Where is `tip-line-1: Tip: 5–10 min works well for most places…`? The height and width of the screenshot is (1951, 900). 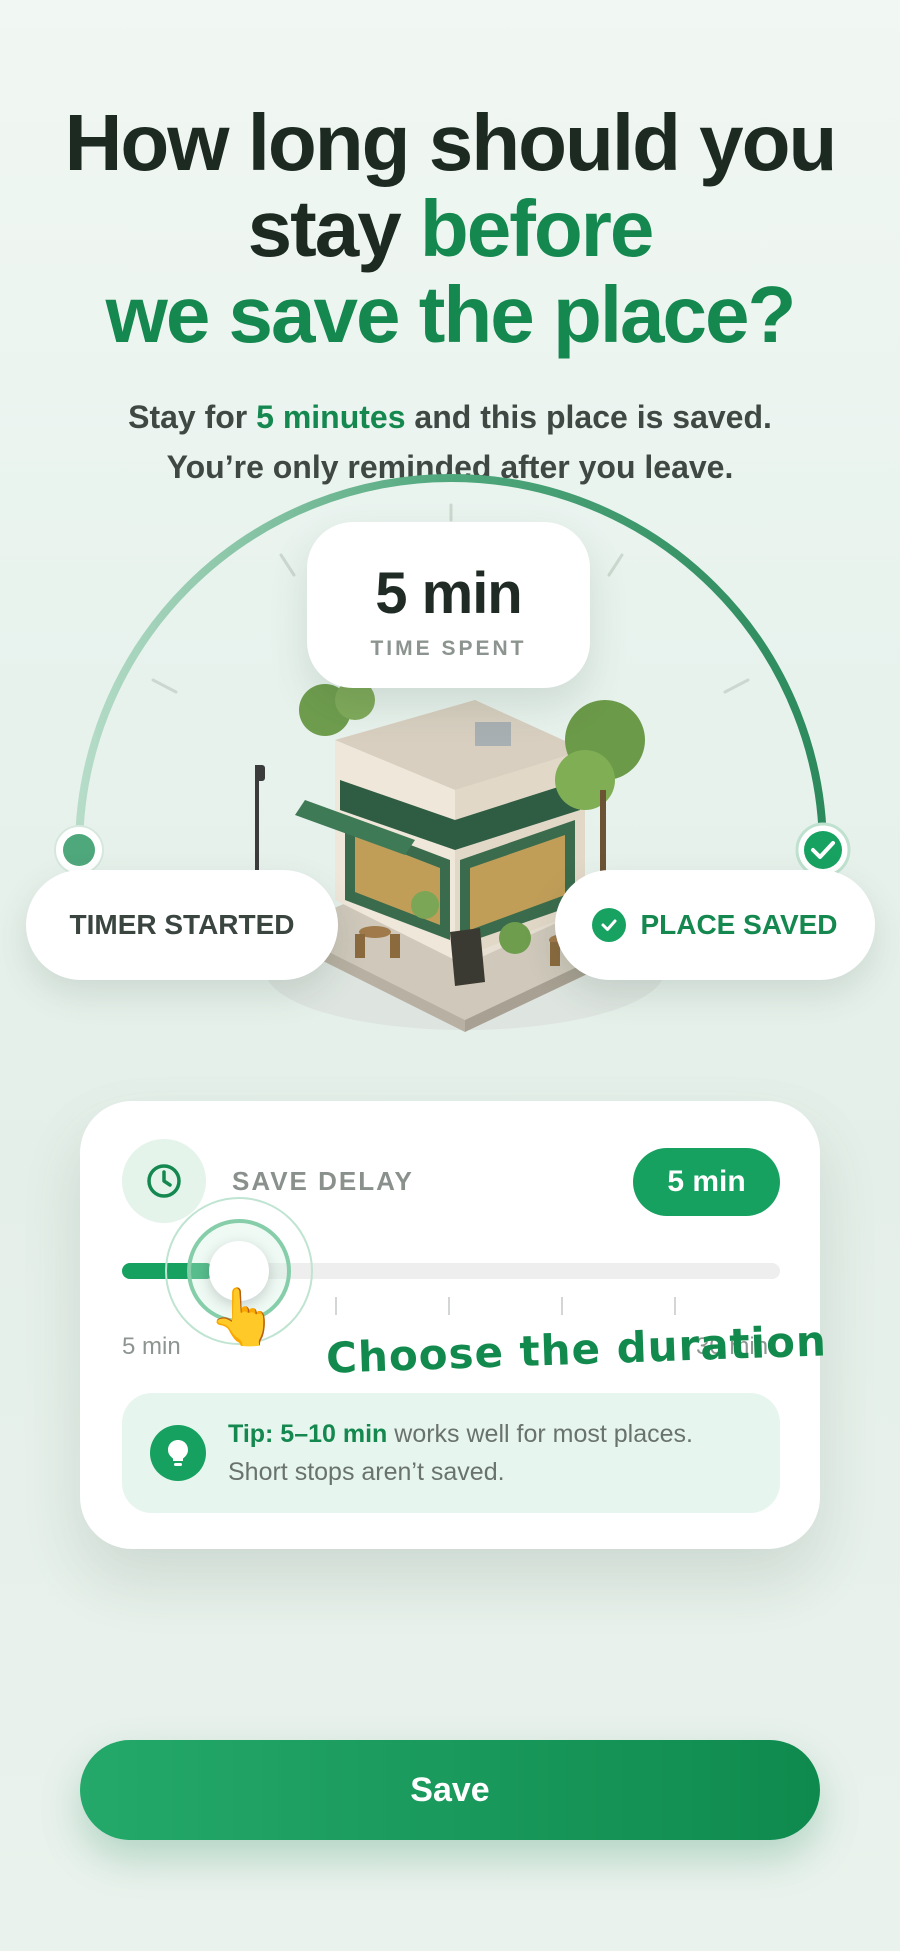 tip-line-1: Tip: 5–10 min works well for most places… is located at coordinates (460, 1434).